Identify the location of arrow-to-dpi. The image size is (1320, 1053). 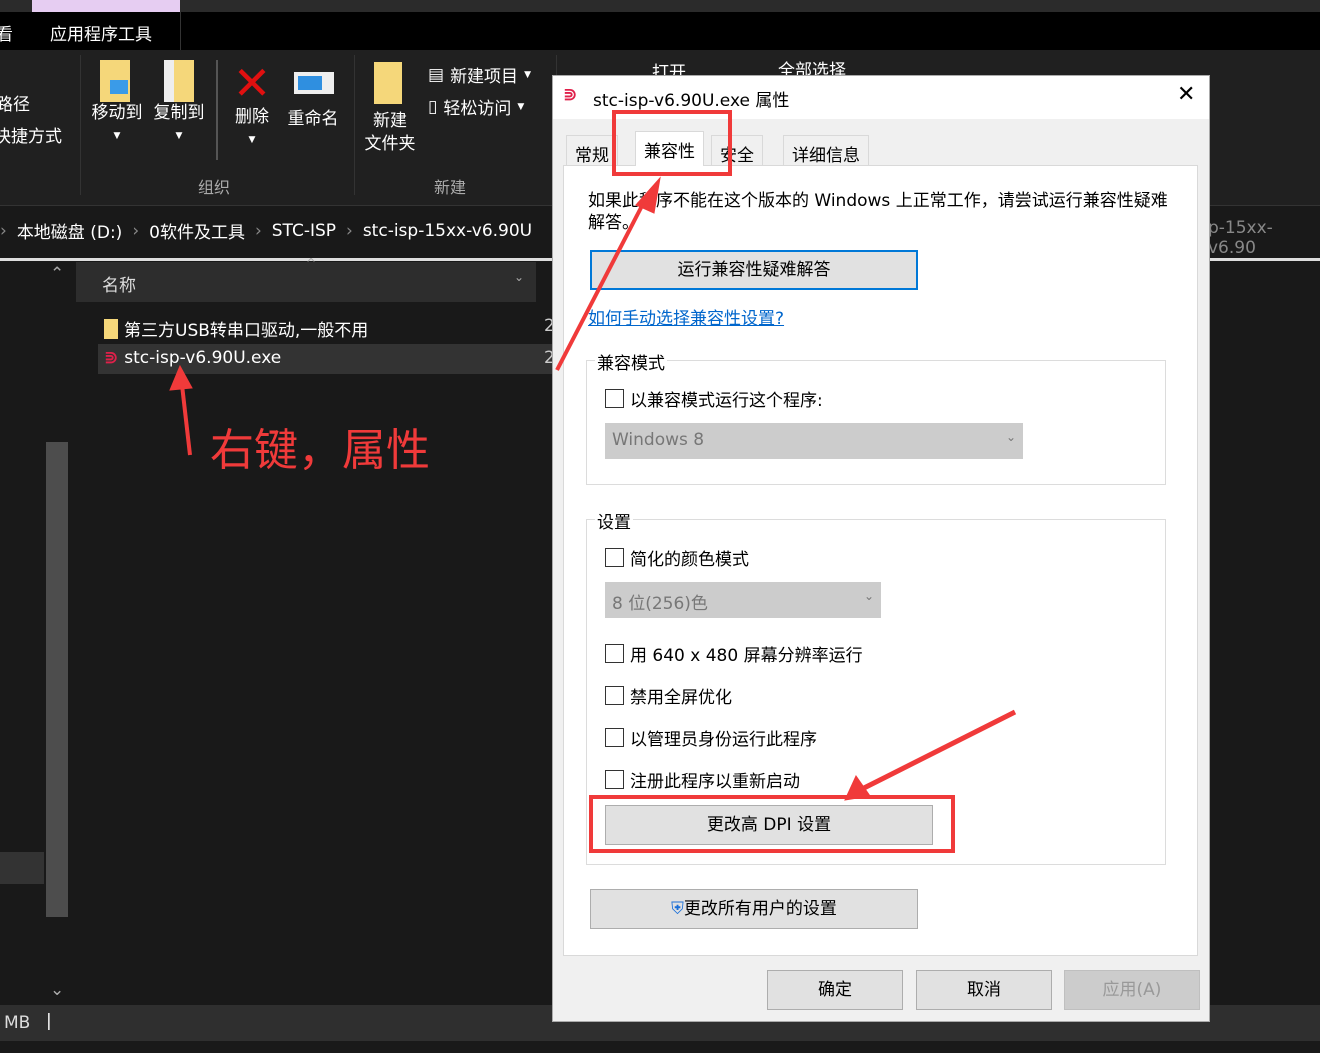
(937, 751).